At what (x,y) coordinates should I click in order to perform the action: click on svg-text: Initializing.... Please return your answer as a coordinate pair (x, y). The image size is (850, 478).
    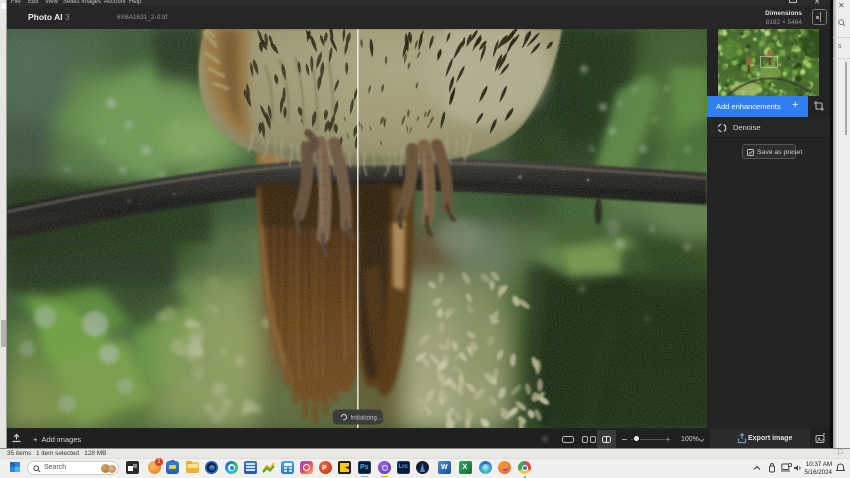
    Looking at the image, I should click on (367, 419).